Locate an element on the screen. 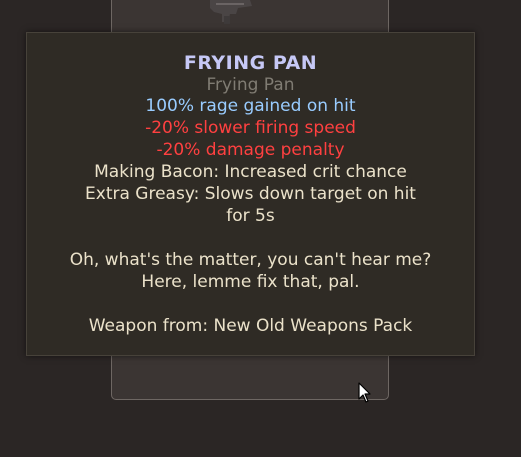 This screenshot has width=521, height=457. attribute-line: -20% damage penalty is located at coordinates (250, 150).